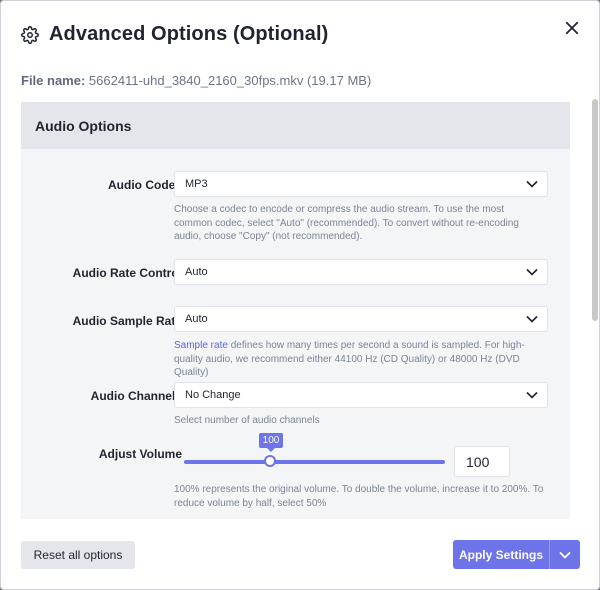 This screenshot has width=600, height=590. What do you see at coordinates (30, 34) in the screenshot?
I see `gear-icon` at bounding box center [30, 34].